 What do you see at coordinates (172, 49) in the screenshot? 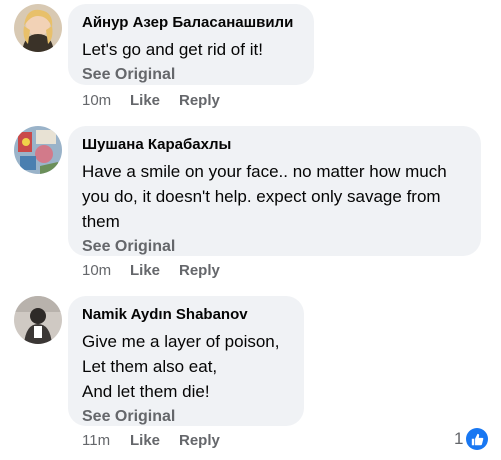
I see `comment-text: Let's go and get rid of it!` at bounding box center [172, 49].